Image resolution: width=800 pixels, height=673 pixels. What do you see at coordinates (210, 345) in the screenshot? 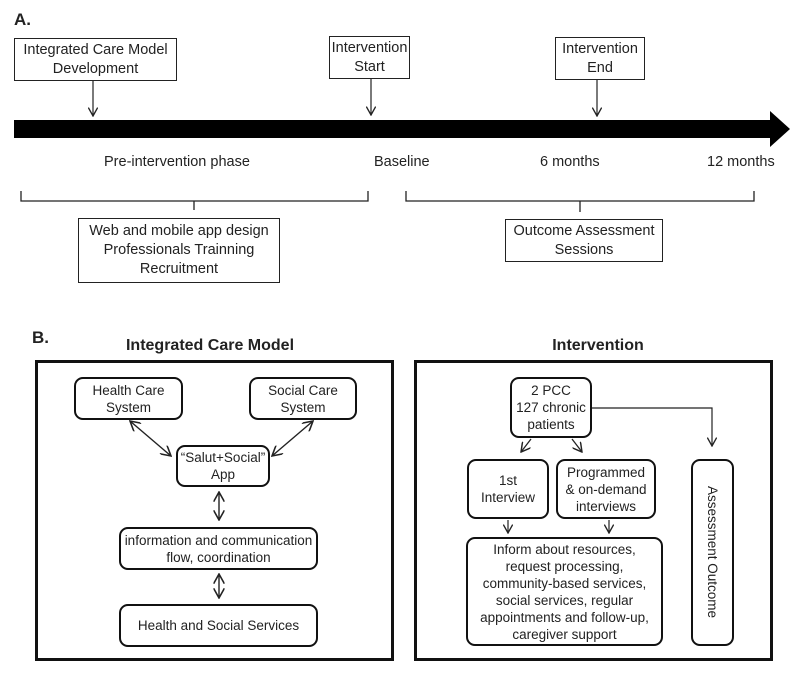
I see `integrated-care-model-title: Integrated Care Model` at bounding box center [210, 345].